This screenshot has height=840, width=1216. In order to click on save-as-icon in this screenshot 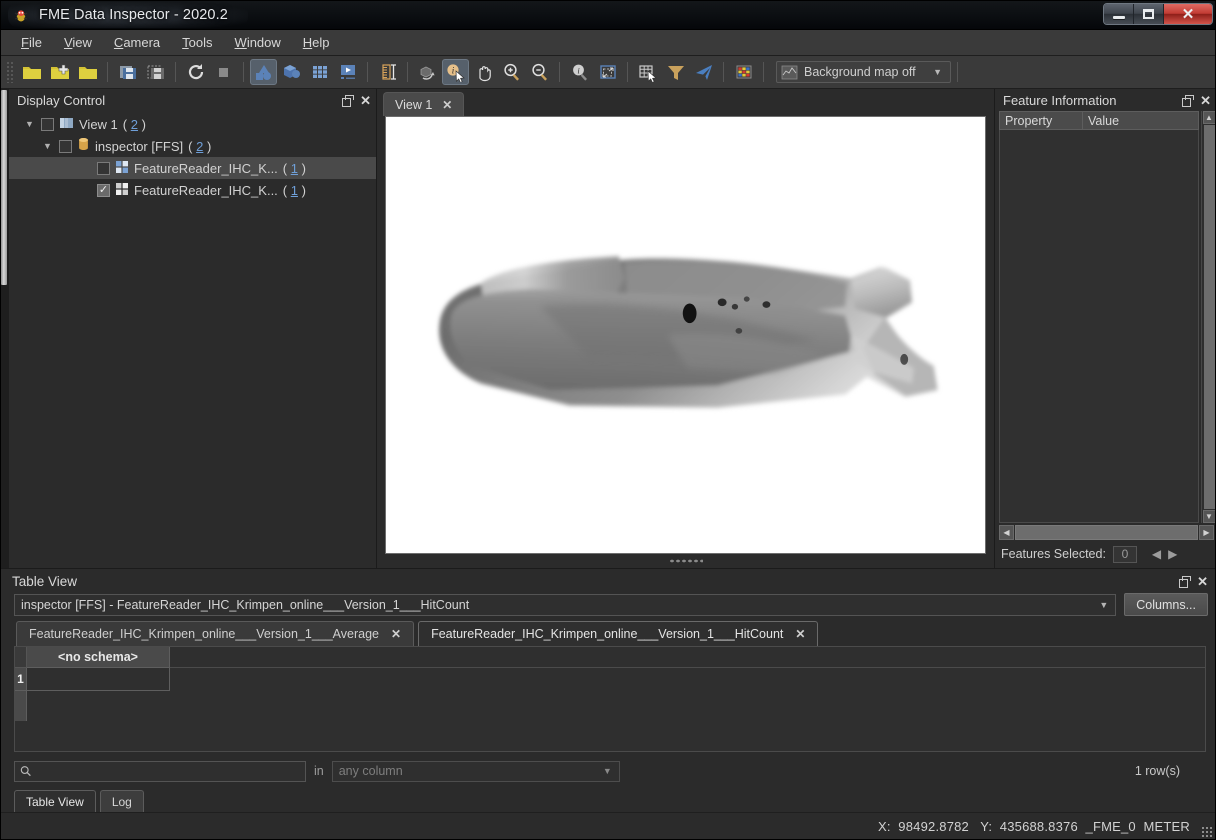, I will do `click(155, 72)`.